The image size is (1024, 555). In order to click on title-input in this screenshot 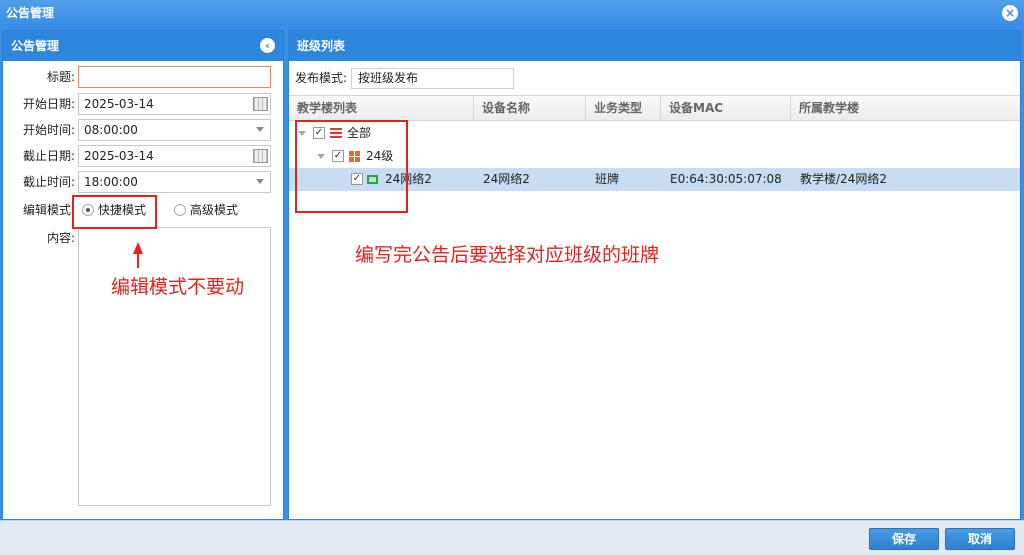, I will do `click(174, 77)`.